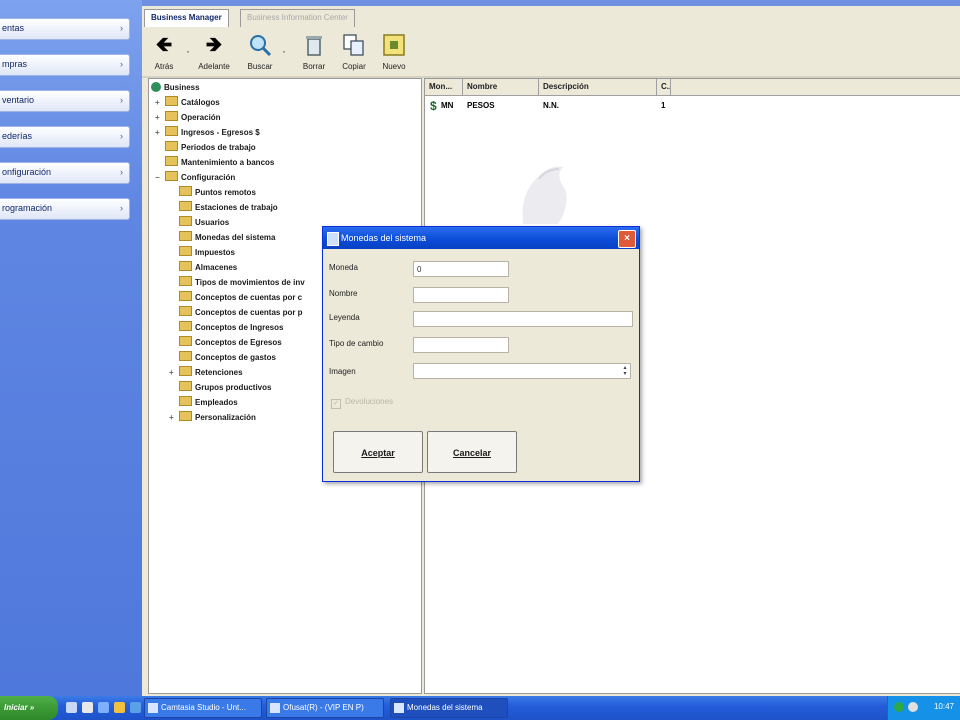  Describe the element at coordinates (202, 253) in the screenshot. I see `tree-item: Impuestos` at that location.